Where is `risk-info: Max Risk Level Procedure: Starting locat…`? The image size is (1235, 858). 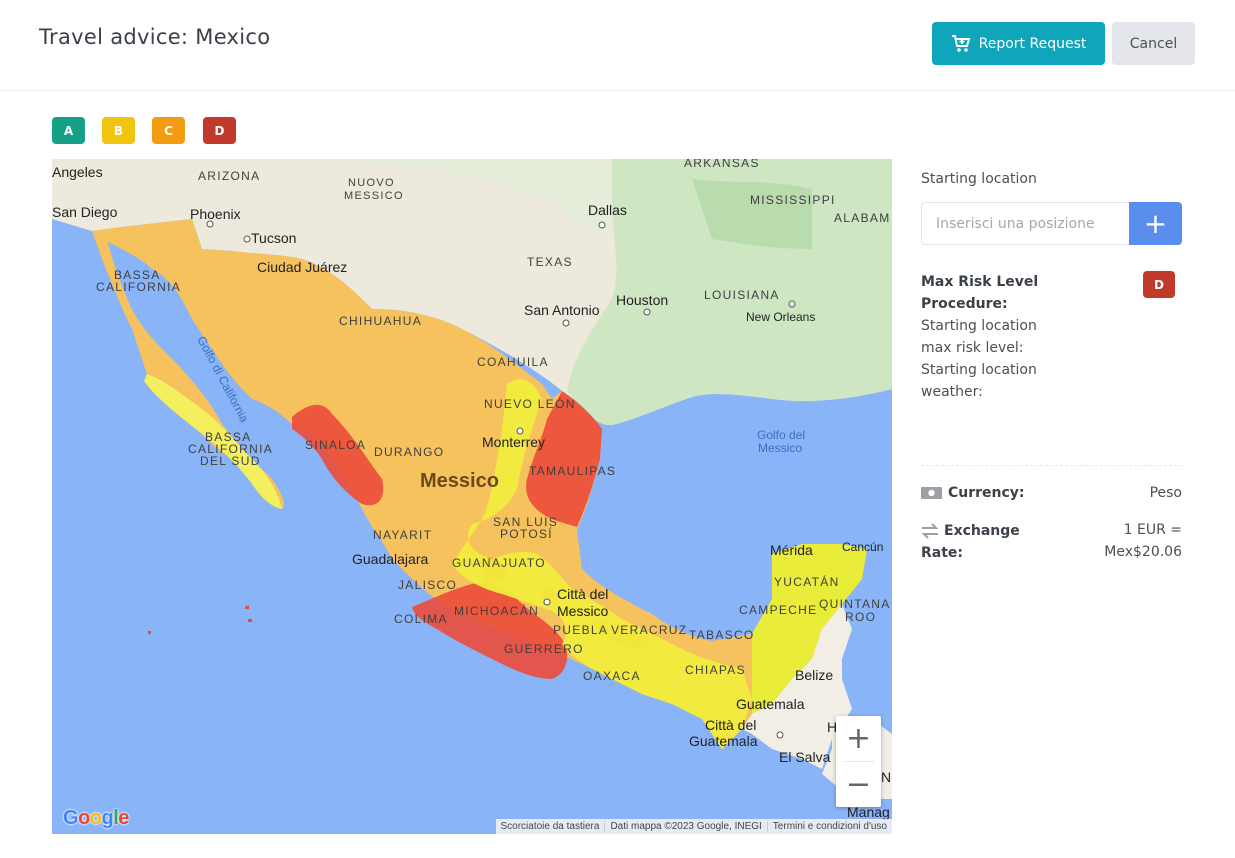
risk-info: Max Risk Level Procedure: Starting locat… is located at coordinates (981, 337).